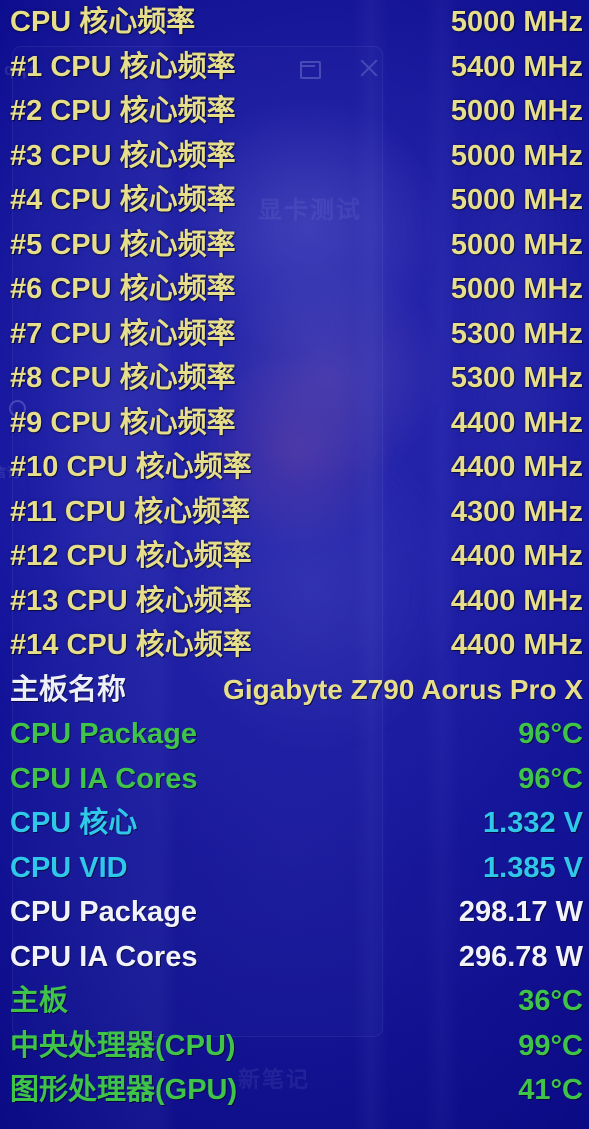  What do you see at coordinates (131, 556) in the screenshot?
I see `sensor-label: #12 CPU 核心频率` at bounding box center [131, 556].